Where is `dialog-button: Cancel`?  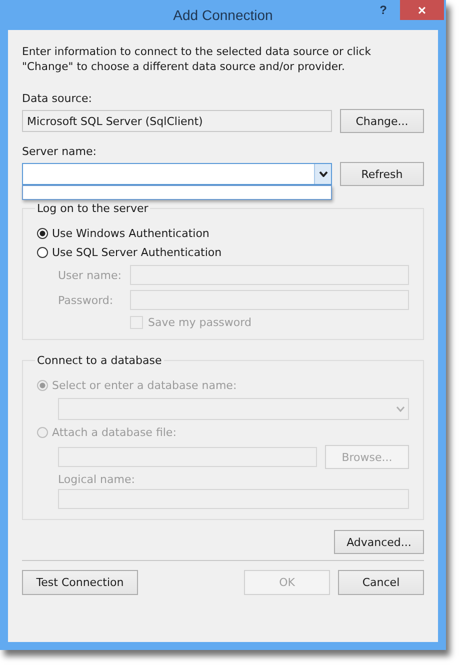
dialog-button: Cancel is located at coordinates (381, 582).